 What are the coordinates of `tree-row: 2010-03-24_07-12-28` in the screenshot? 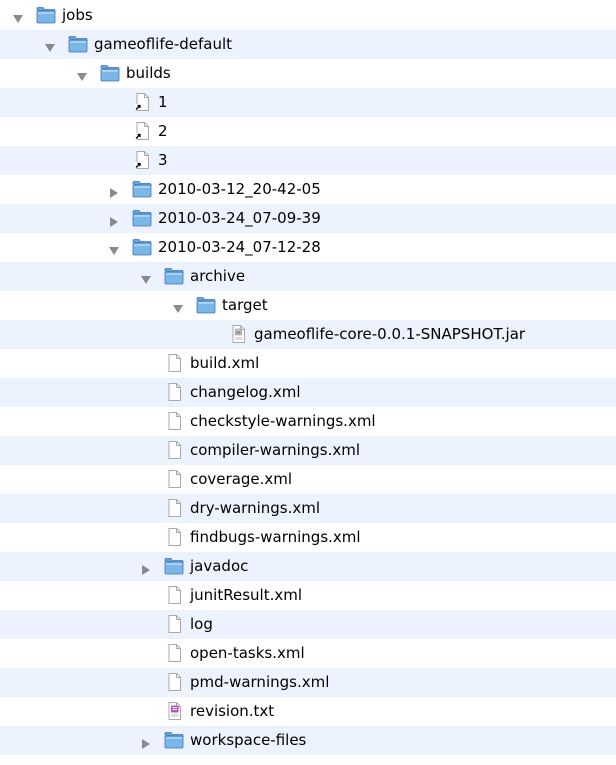 It's located at (308, 247).